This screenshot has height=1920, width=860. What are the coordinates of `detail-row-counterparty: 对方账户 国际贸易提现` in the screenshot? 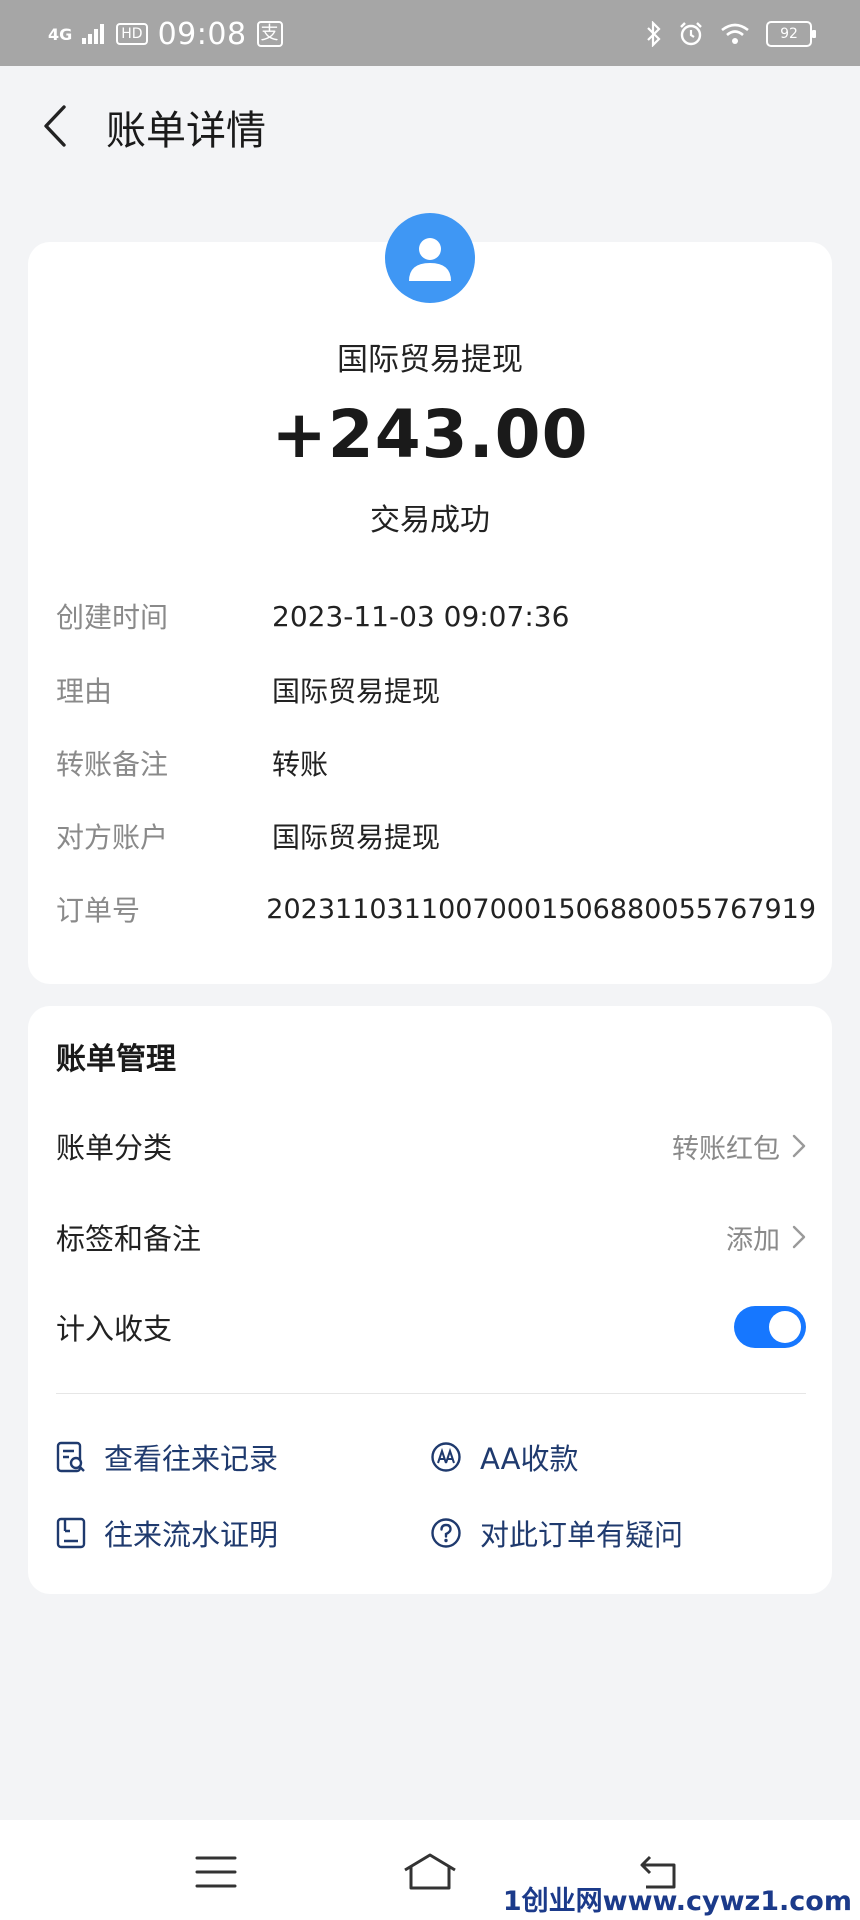 It's located at (436, 836).